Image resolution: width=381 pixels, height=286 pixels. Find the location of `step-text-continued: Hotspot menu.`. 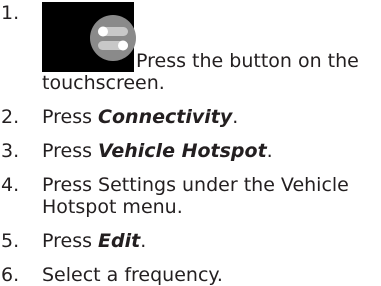

step-text-continued: Hotspot menu. is located at coordinates (112, 207).